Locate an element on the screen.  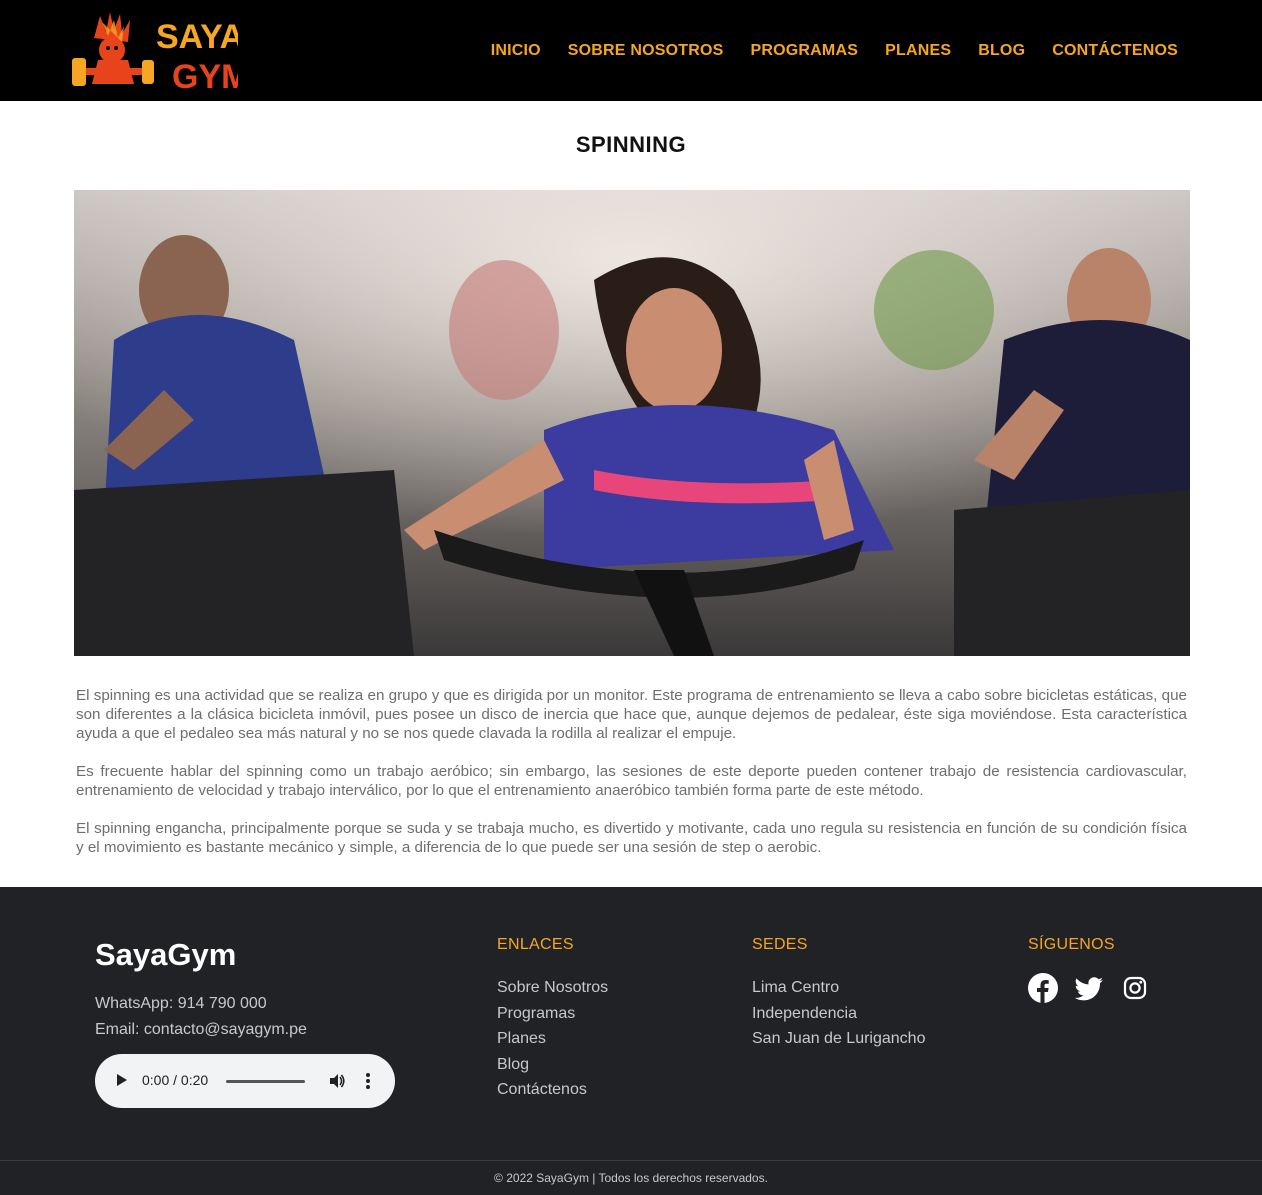
nav-sobre-nosotros: SOBRE NOSOTROS is located at coordinates (646, 51).